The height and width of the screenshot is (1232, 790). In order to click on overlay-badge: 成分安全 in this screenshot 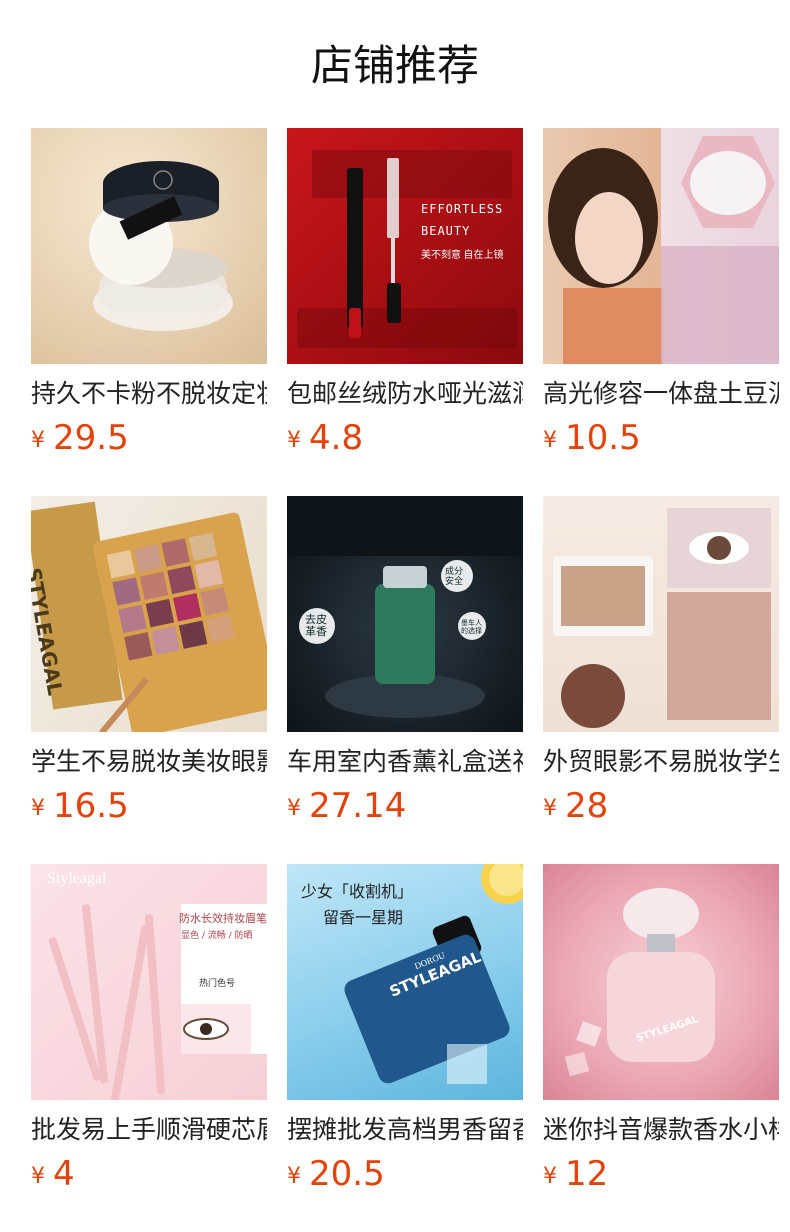, I will do `click(454, 576)`.